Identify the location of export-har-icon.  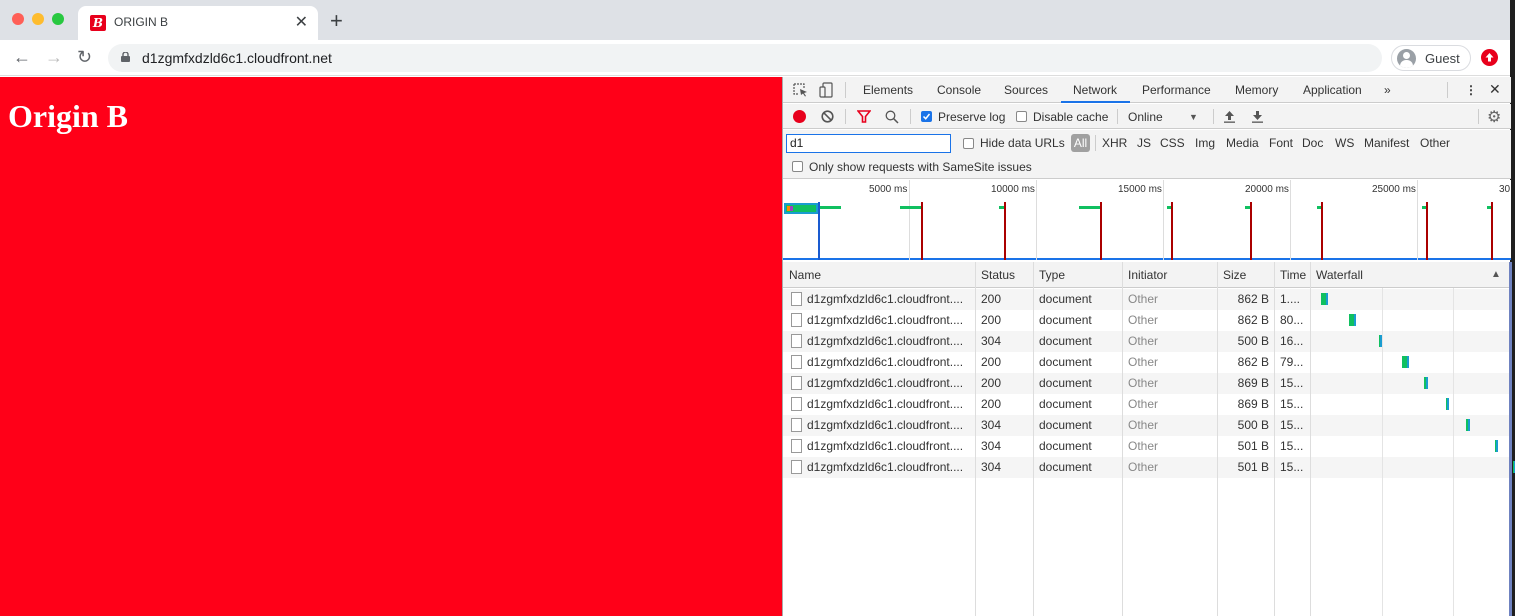
(1257, 116).